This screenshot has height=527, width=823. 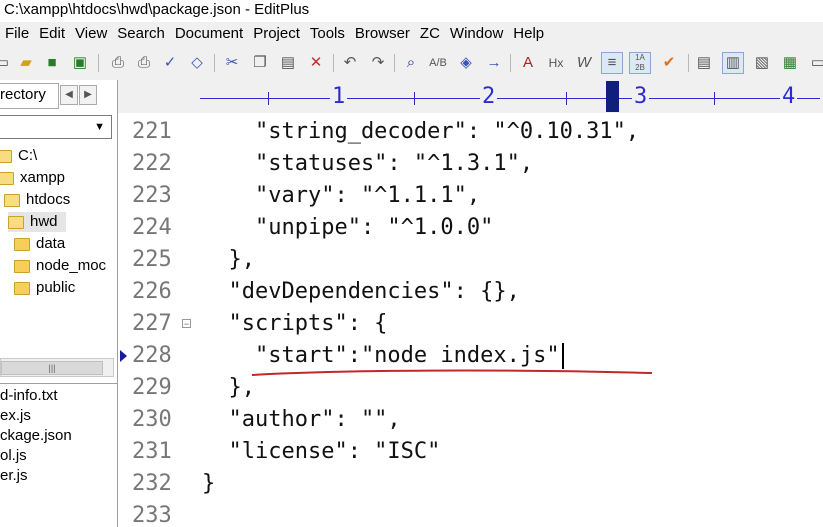 I want to click on code-line: 233, so click(x=470, y=513).